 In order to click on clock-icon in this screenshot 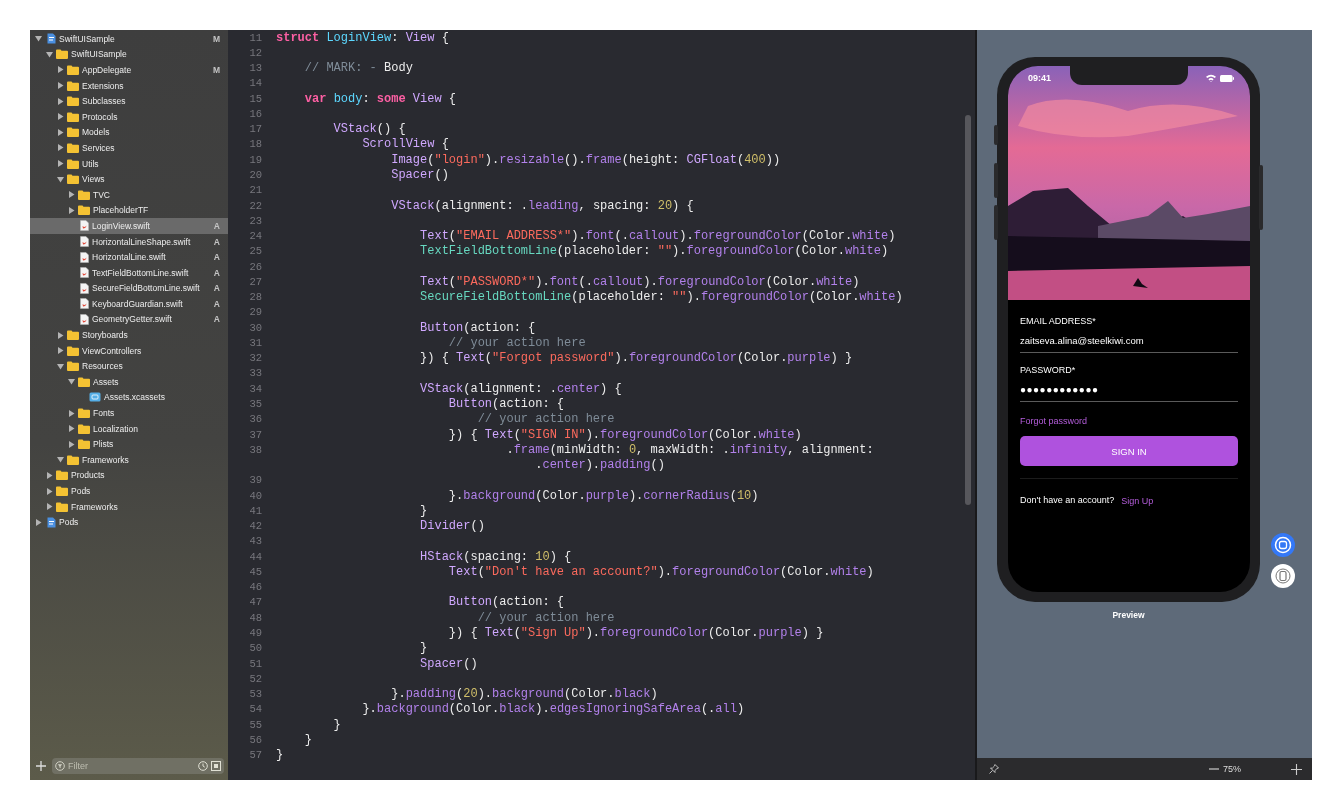, I will do `click(203, 766)`.